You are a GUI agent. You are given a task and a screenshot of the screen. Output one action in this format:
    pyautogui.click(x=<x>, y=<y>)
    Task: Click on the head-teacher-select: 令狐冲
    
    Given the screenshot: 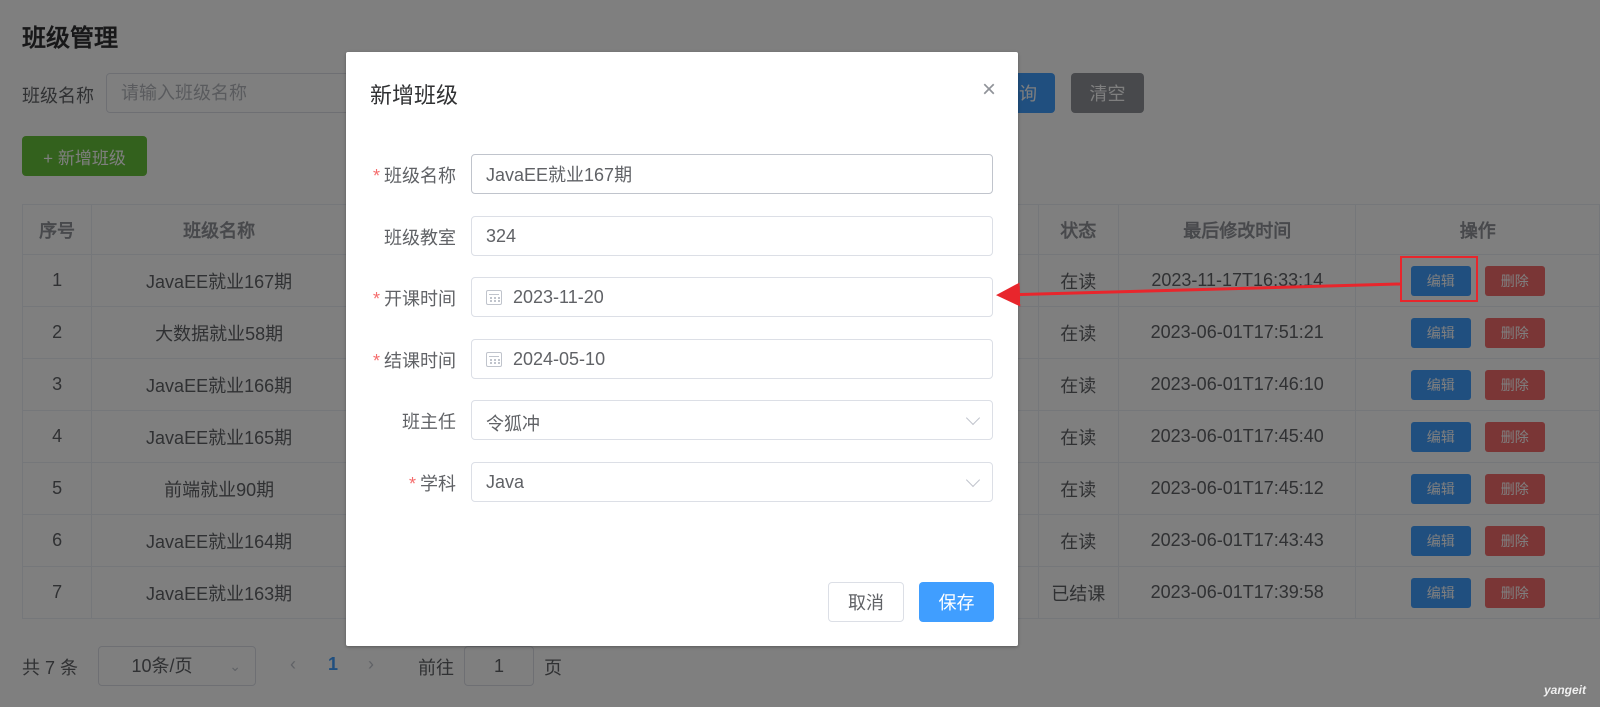 What is the action you would take?
    pyautogui.click(x=732, y=420)
    